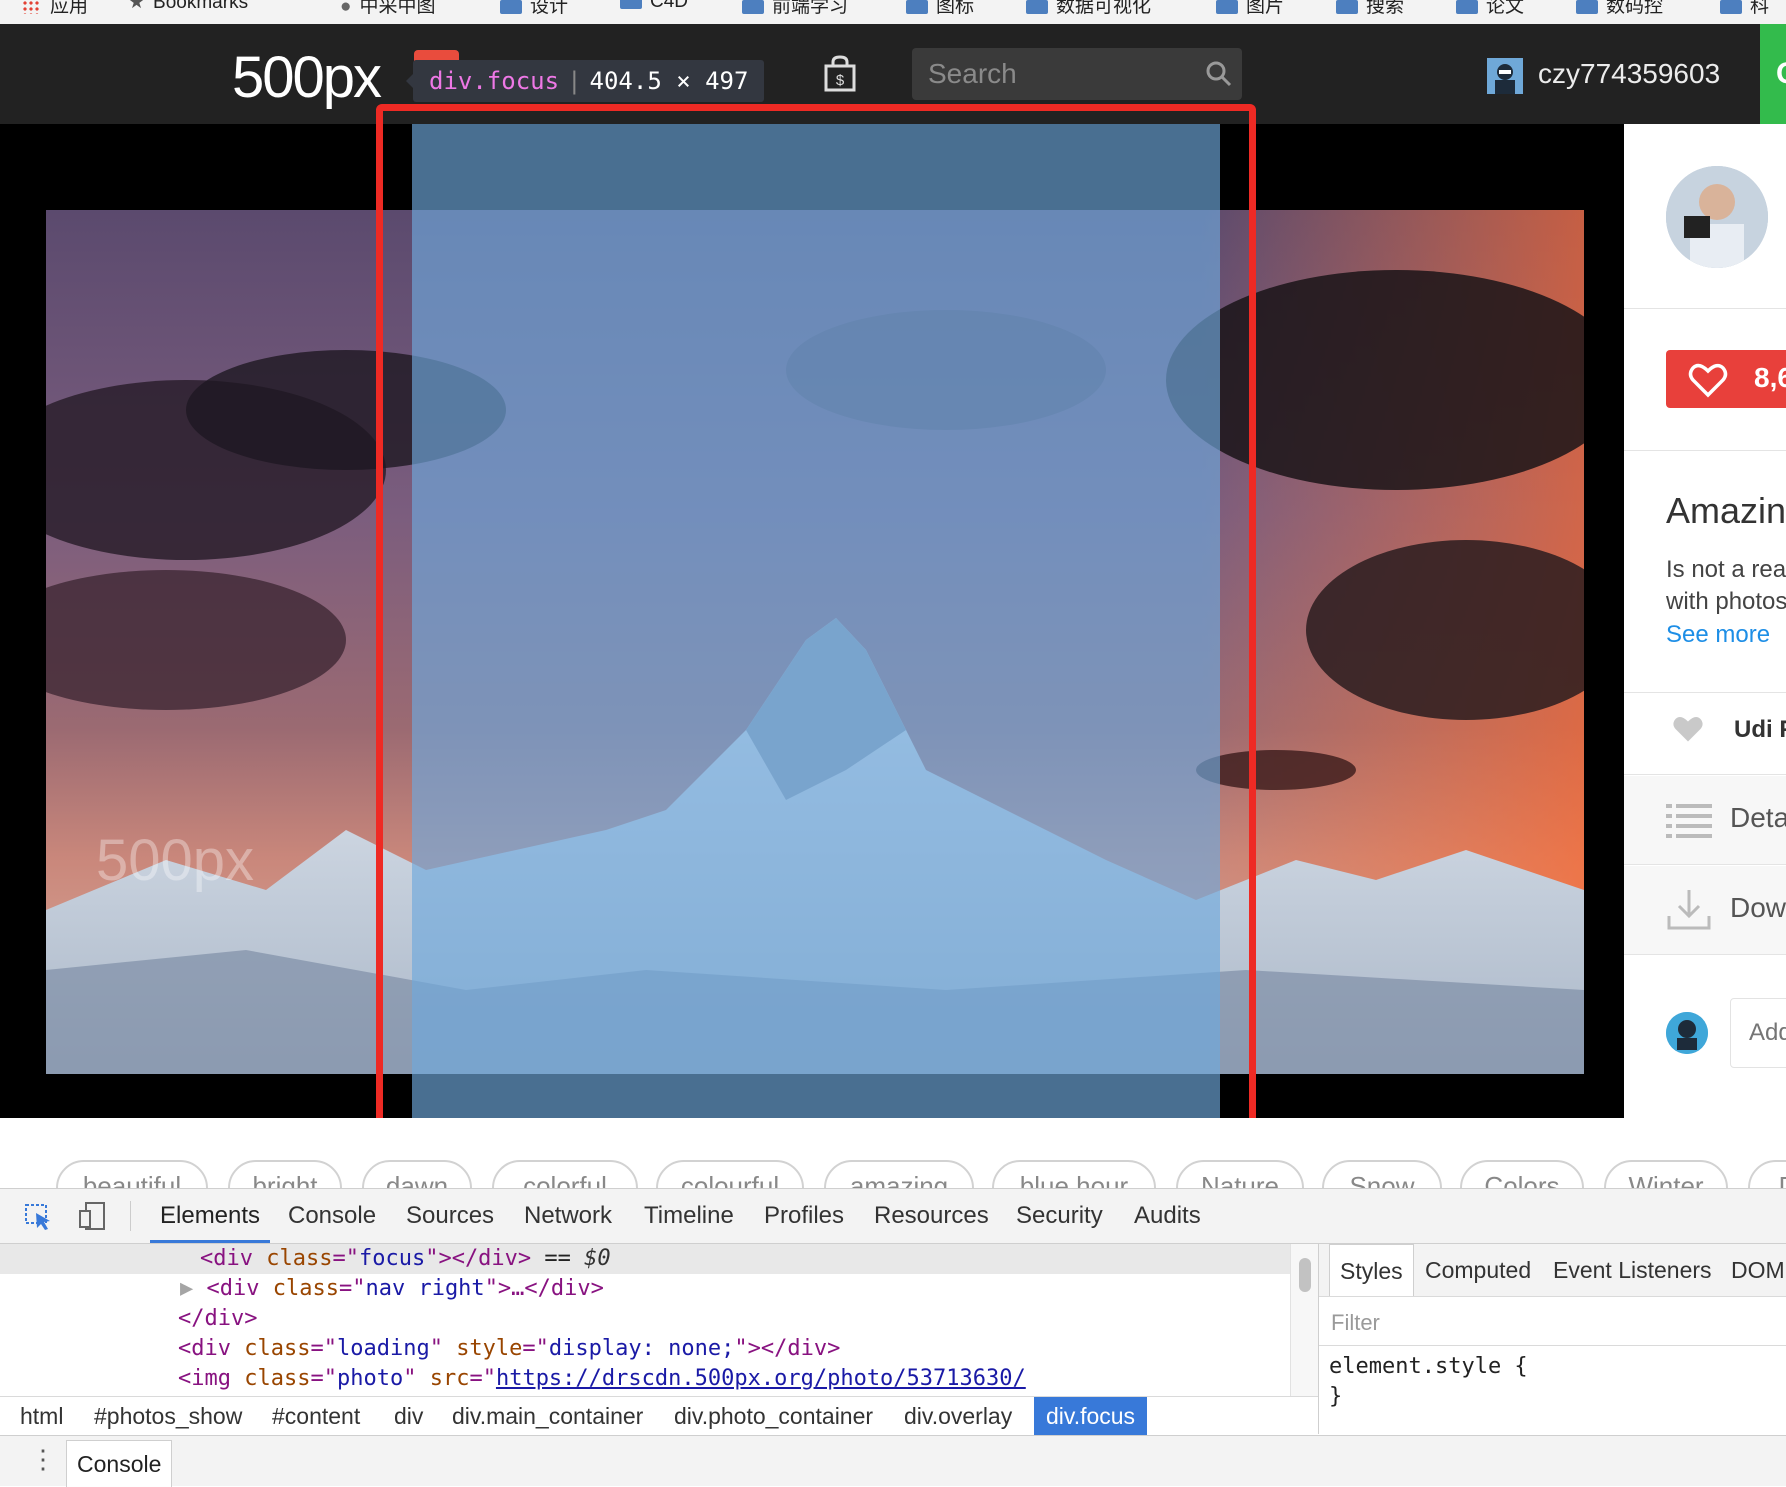 The height and width of the screenshot is (1487, 1786). I want to click on toolbar-divider, so click(130, 1216).